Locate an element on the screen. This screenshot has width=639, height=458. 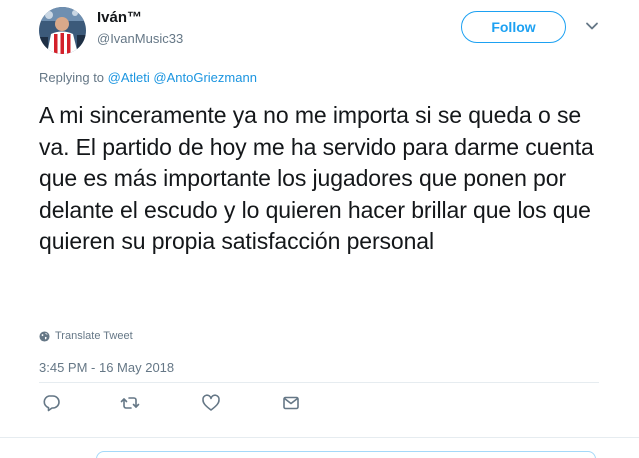
avatar-image is located at coordinates (62, 30).